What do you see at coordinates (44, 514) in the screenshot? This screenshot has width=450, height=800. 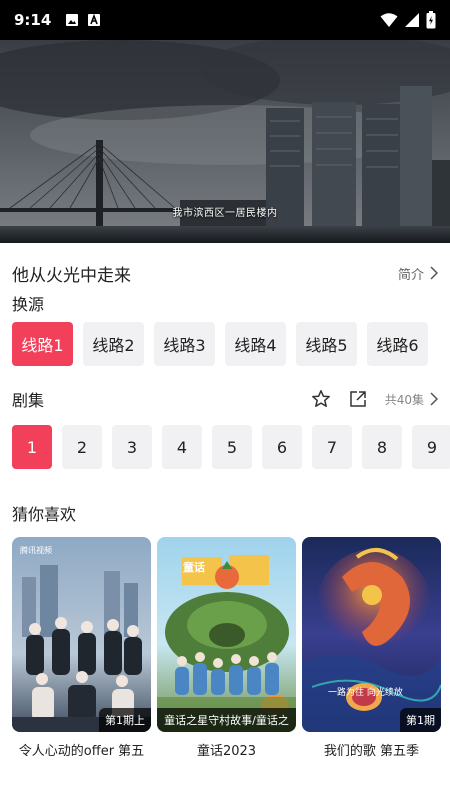 I see `recommend-heading: 猜你喜欢` at bounding box center [44, 514].